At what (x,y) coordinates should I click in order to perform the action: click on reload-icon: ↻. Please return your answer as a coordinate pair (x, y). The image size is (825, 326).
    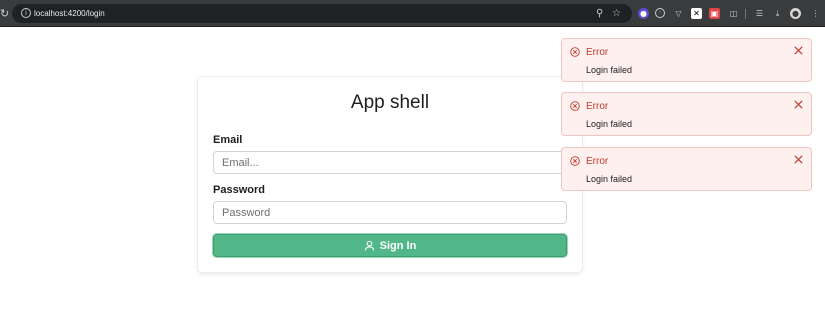
    Looking at the image, I should click on (4, 14).